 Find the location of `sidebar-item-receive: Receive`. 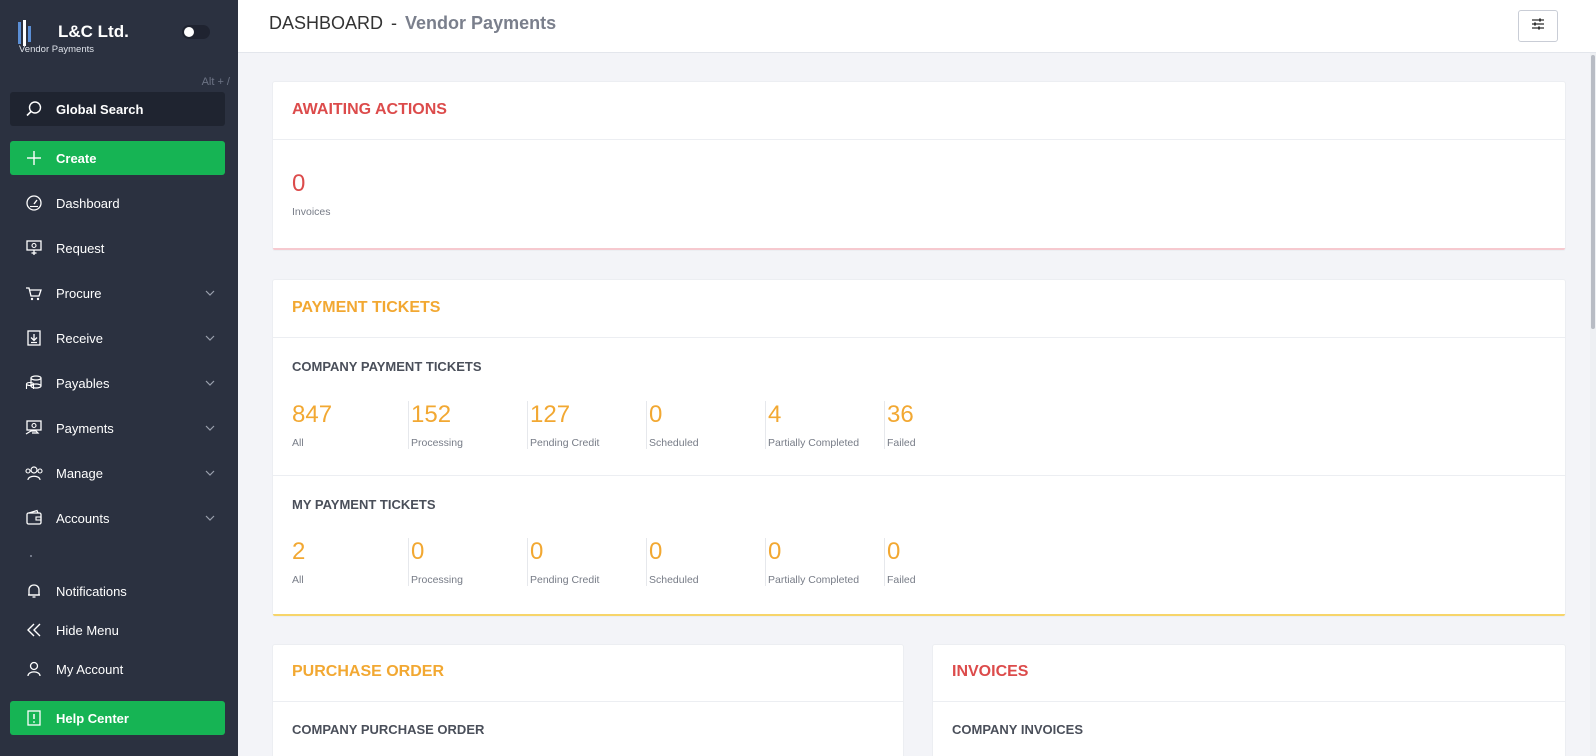

sidebar-item-receive: Receive is located at coordinates (117, 338).